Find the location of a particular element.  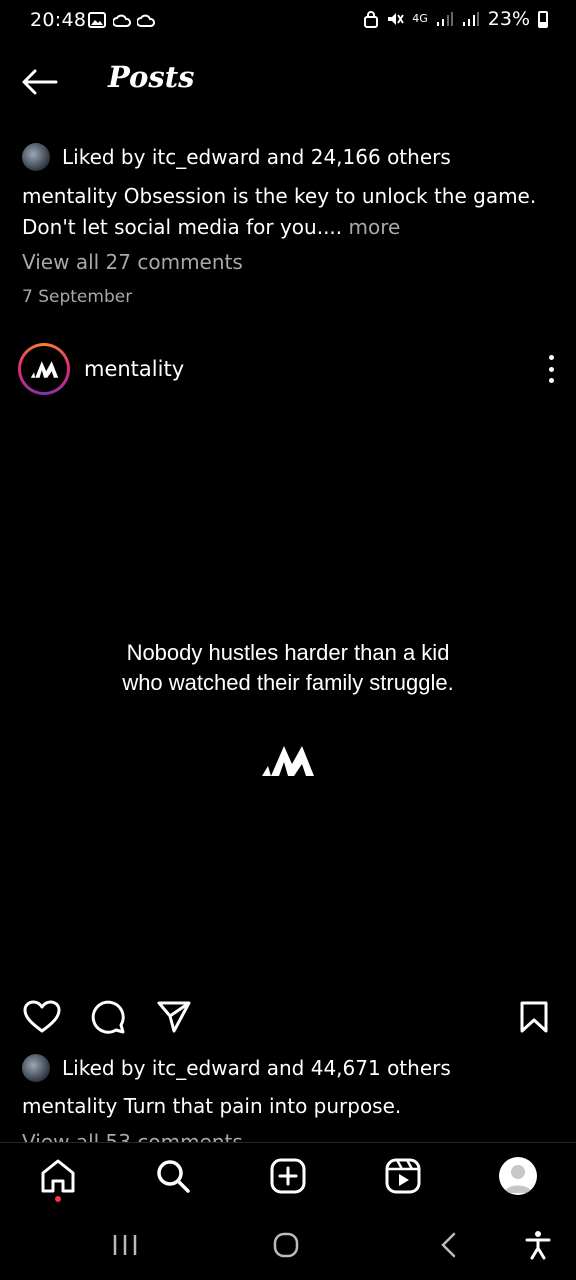

system-nav is located at coordinates (288, 1245).